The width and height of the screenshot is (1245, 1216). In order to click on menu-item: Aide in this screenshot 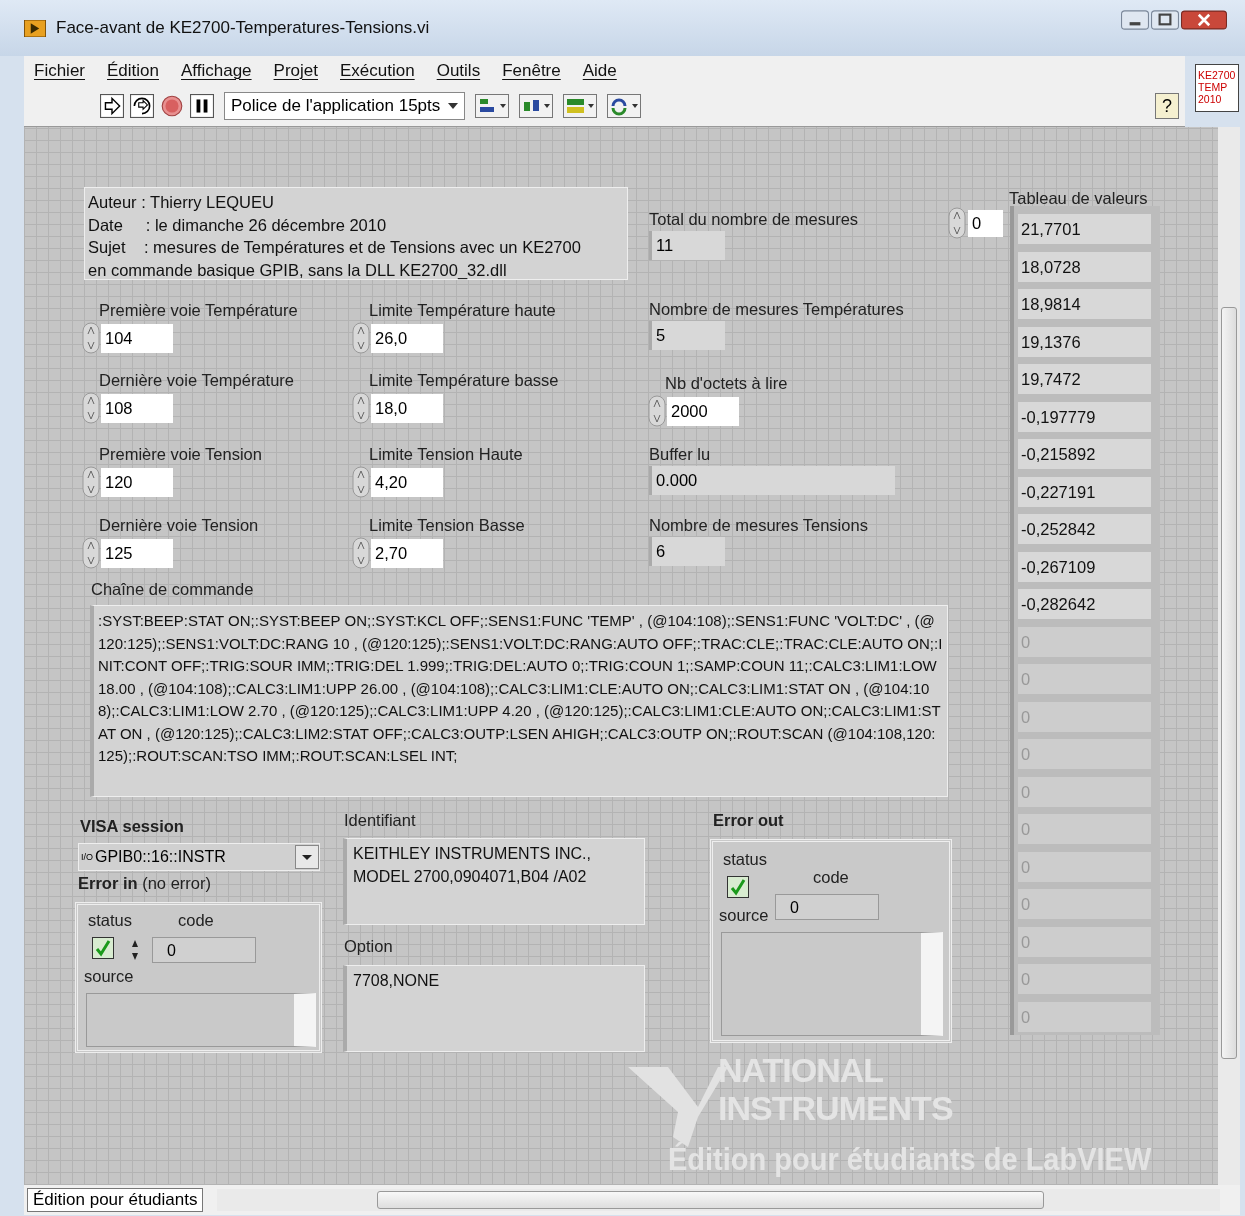, I will do `click(599, 71)`.